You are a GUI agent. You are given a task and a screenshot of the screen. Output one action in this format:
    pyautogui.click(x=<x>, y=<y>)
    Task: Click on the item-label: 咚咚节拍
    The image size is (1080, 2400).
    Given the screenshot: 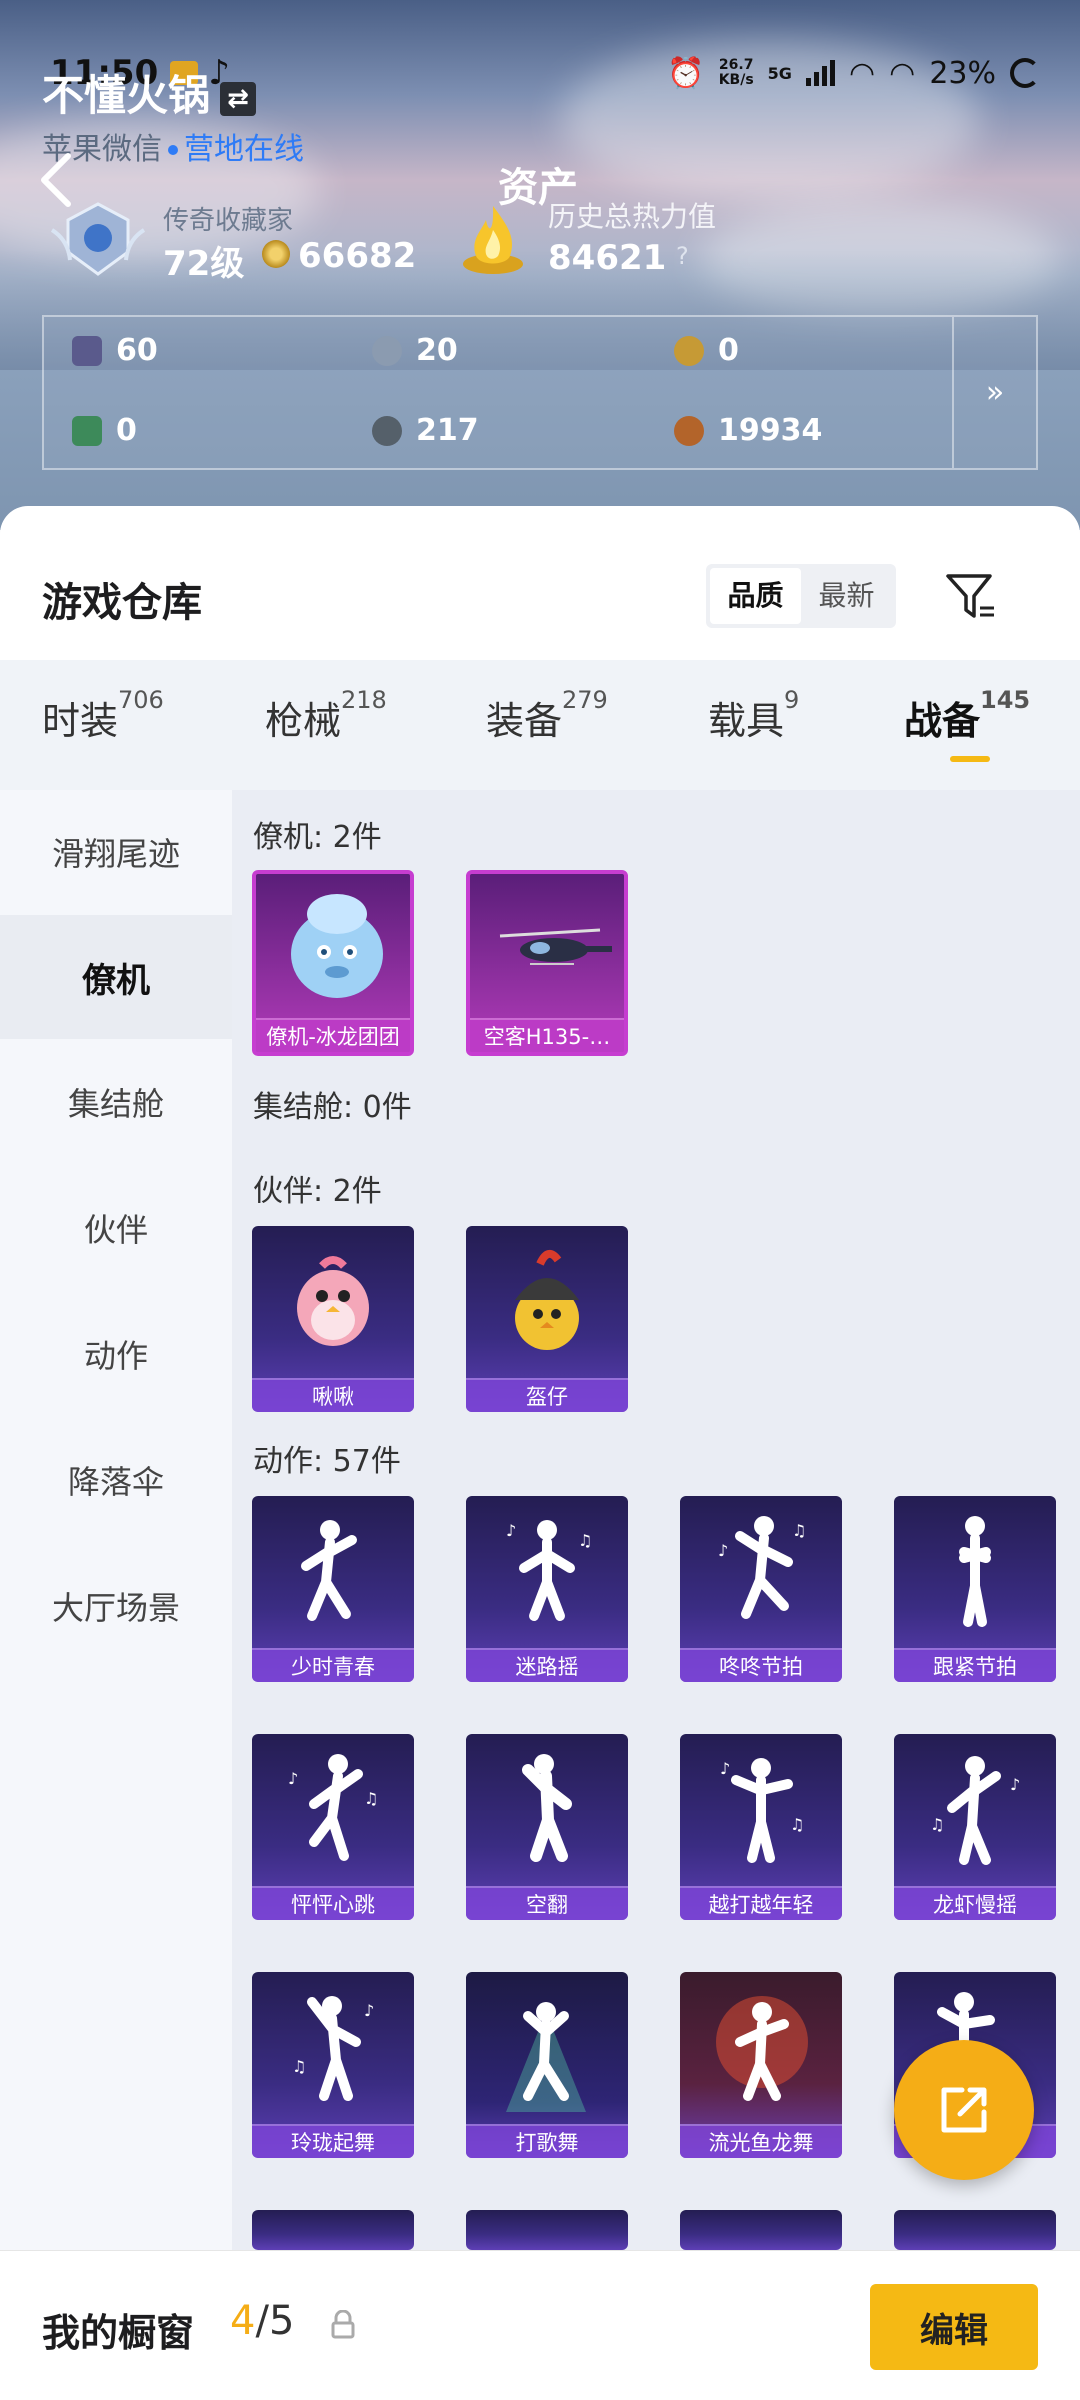 What is the action you would take?
    pyautogui.click(x=761, y=1665)
    